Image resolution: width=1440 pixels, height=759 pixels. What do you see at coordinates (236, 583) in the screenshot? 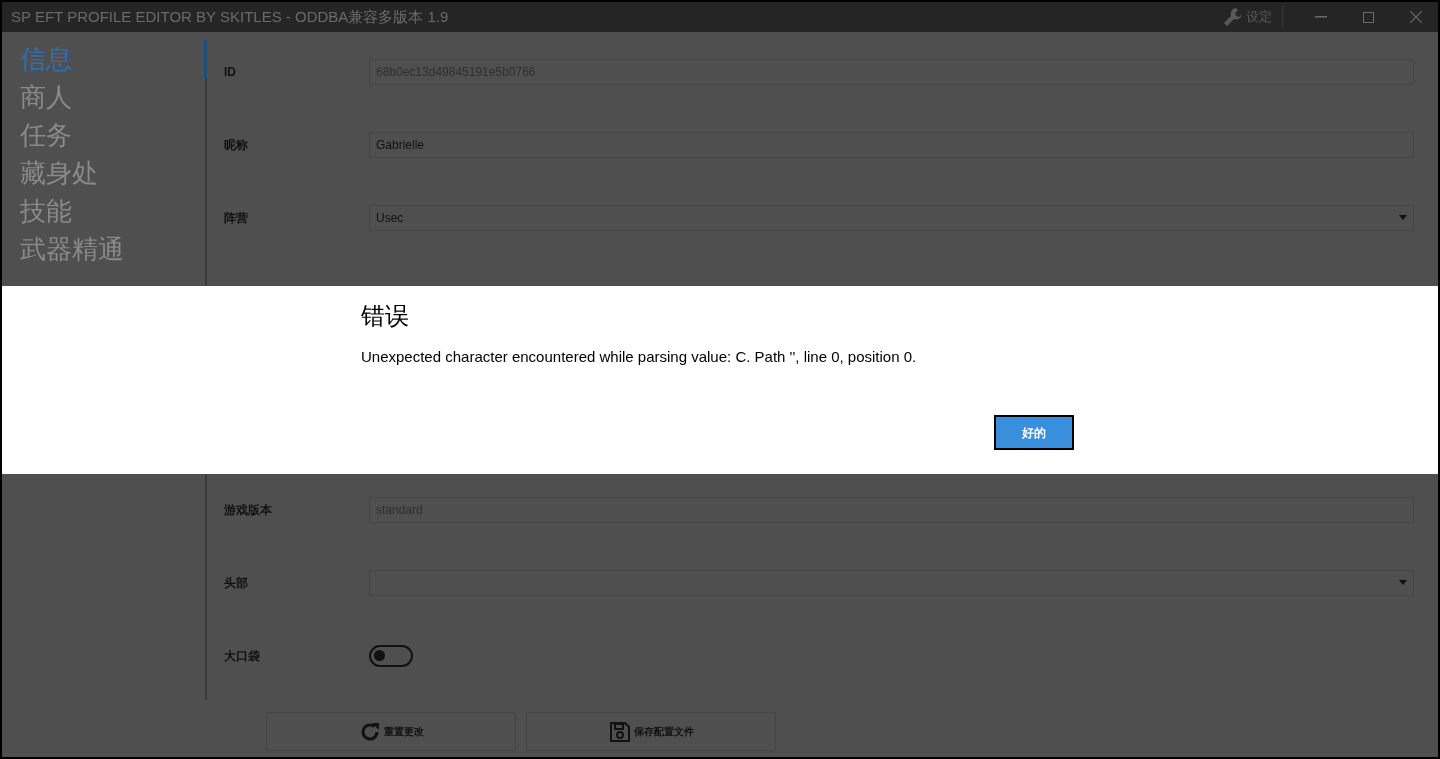
I see `field-label: 头部` at bounding box center [236, 583].